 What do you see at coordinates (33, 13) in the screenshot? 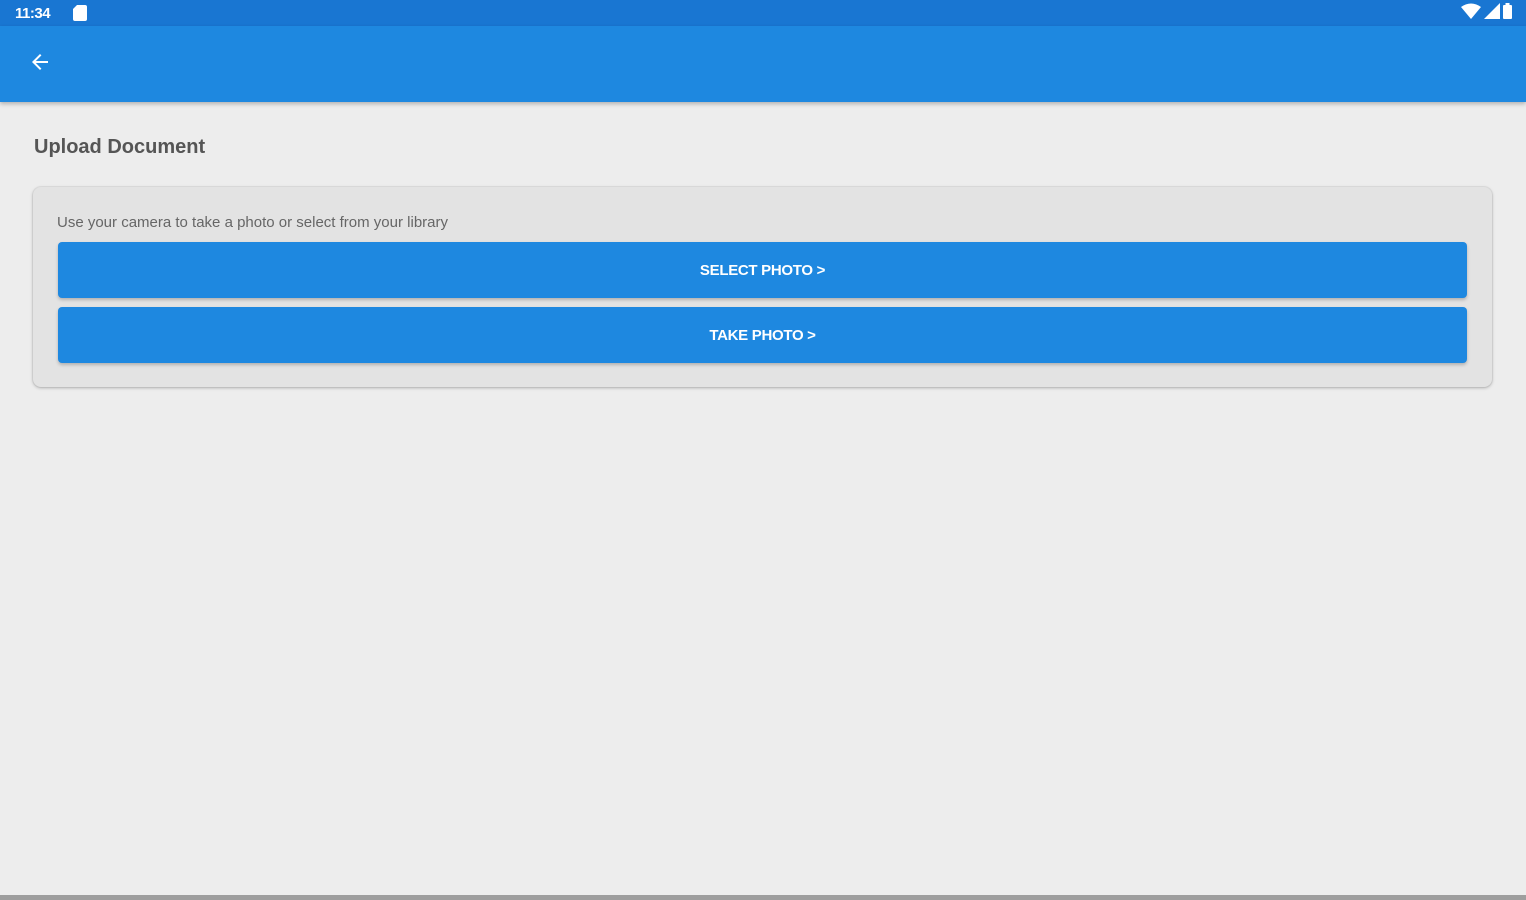
I see `status-time: 11:34` at bounding box center [33, 13].